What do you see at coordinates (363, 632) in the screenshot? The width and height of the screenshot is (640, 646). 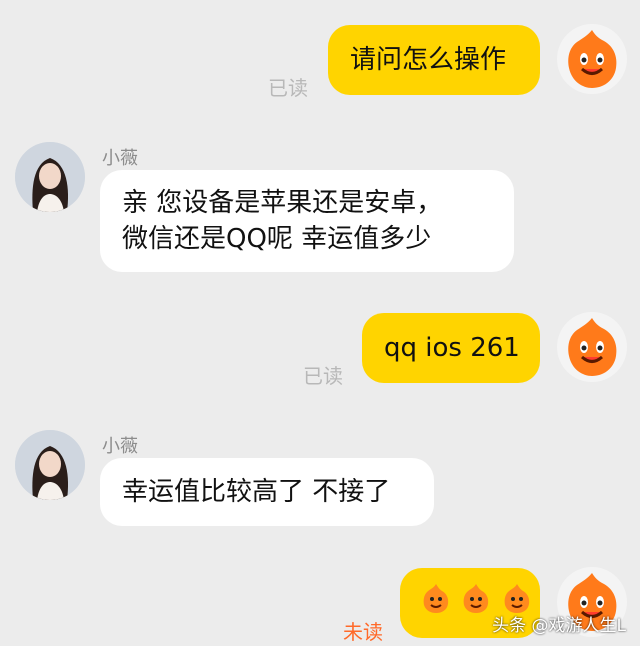 I see `unread-status: 未读` at bounding box center [363, 632].